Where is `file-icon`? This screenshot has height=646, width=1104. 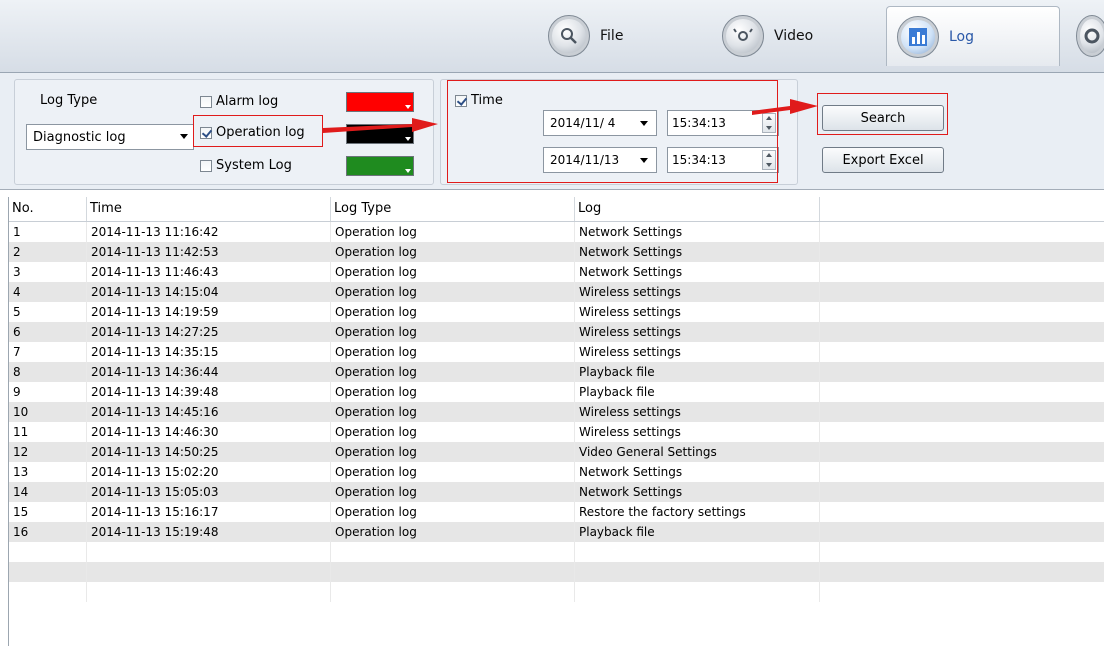 file-icon is located at coordinates (569, 36).